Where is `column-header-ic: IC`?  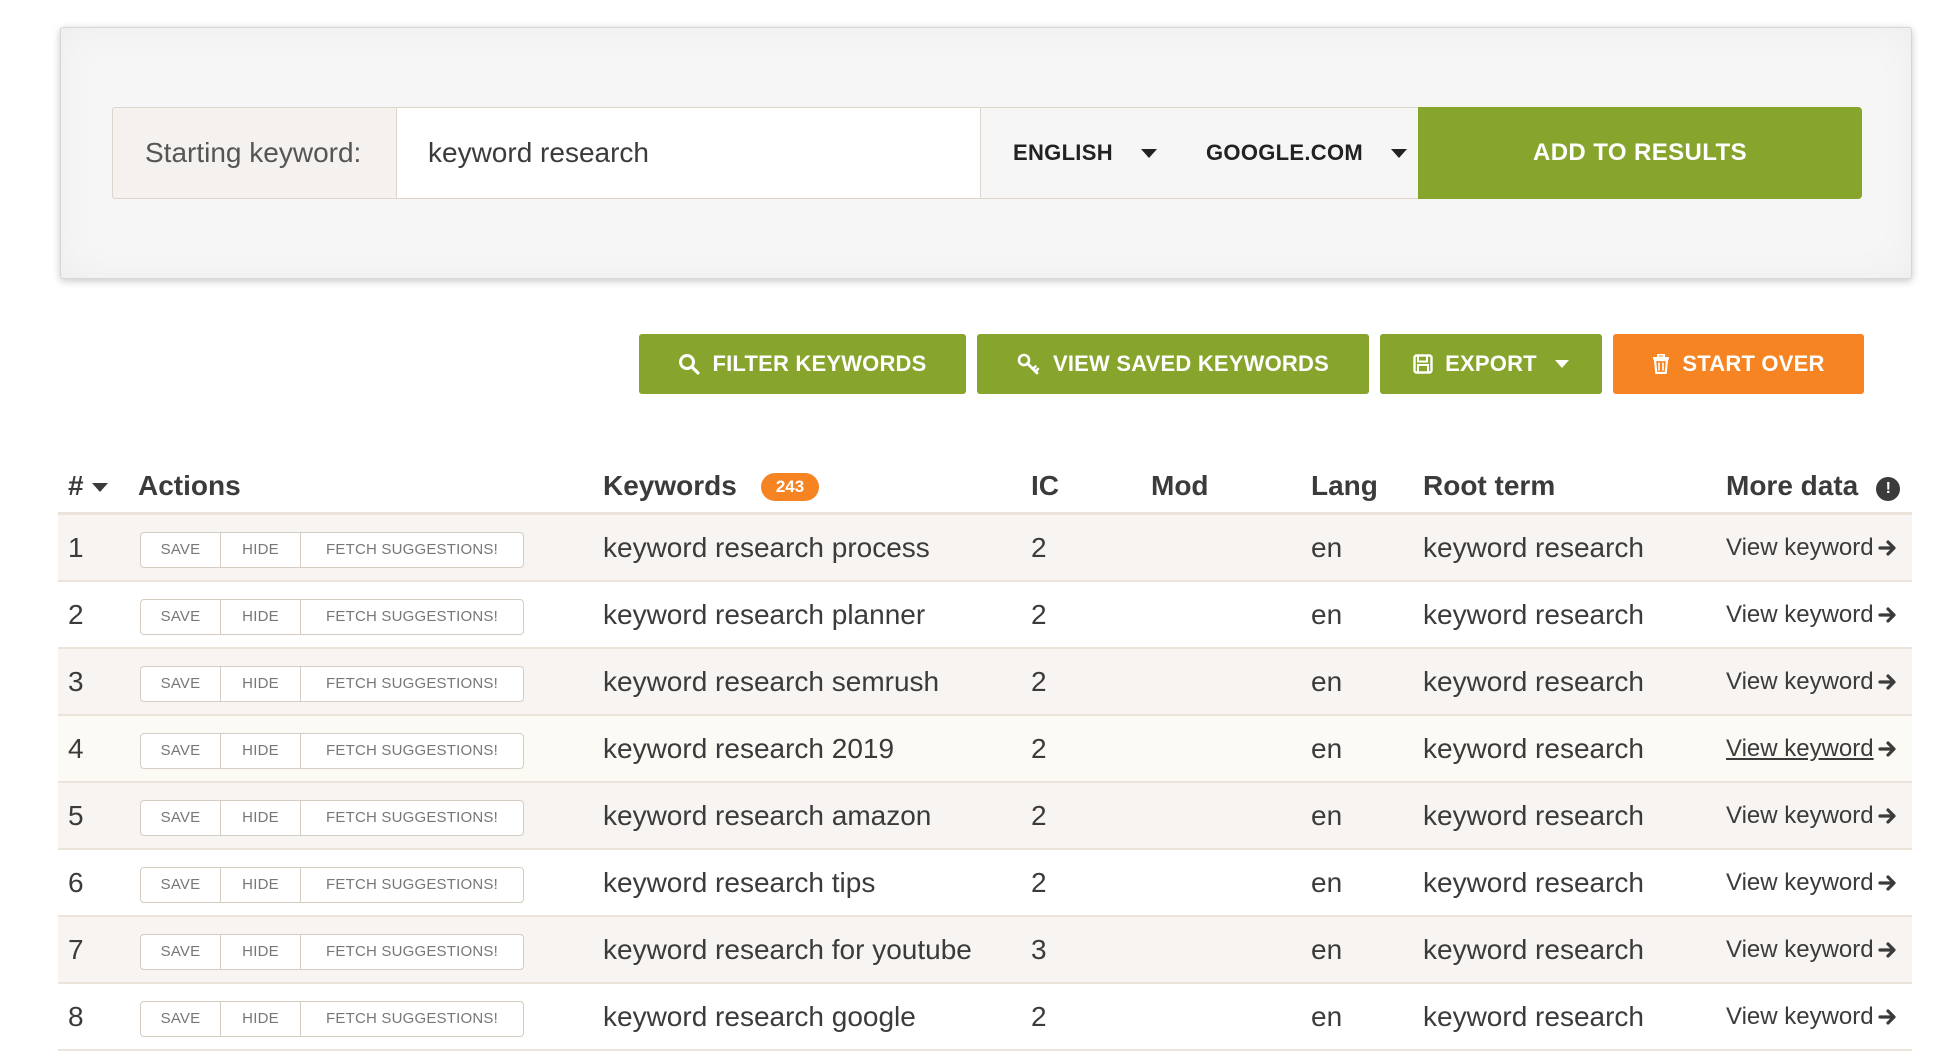 column-header-ic: IC is located at coordinates (1045, 486).